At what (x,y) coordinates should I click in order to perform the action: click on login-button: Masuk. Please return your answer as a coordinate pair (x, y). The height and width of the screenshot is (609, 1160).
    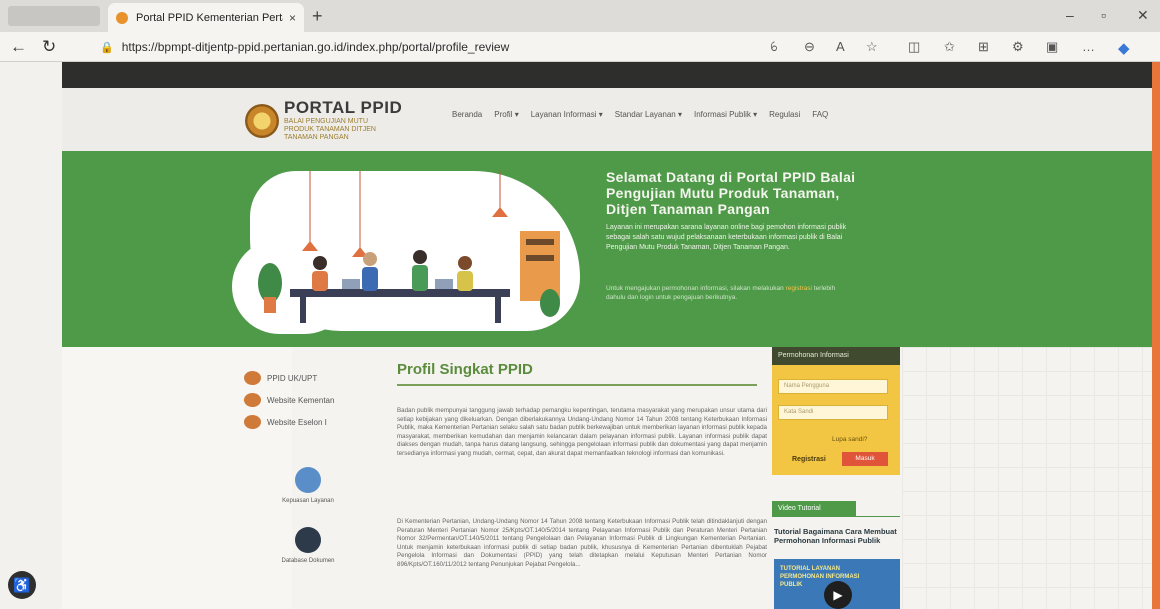
    Looking at the image, I should click on (865, 459).